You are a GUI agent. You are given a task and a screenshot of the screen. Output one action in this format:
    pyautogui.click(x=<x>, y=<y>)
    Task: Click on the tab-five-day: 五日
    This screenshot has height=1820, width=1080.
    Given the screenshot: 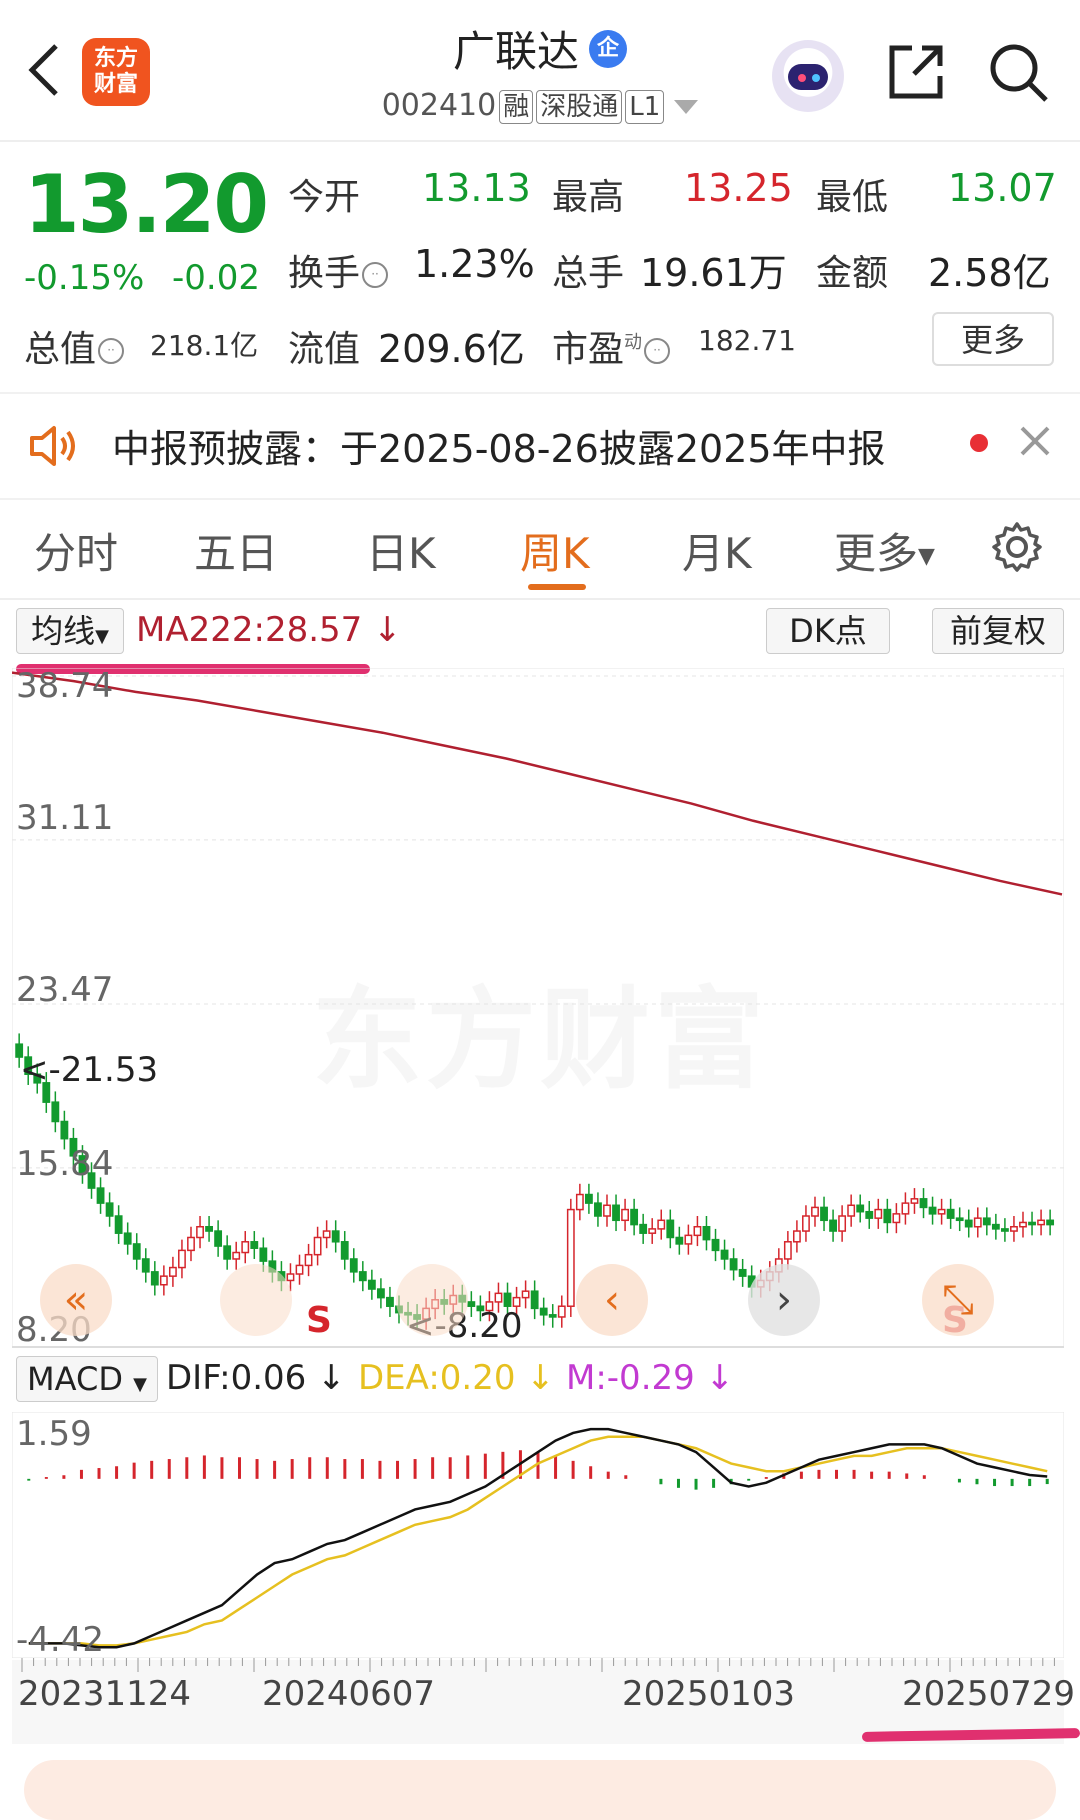 What is the action you would take?
    pyautogui.click(x=236, y=550)
    